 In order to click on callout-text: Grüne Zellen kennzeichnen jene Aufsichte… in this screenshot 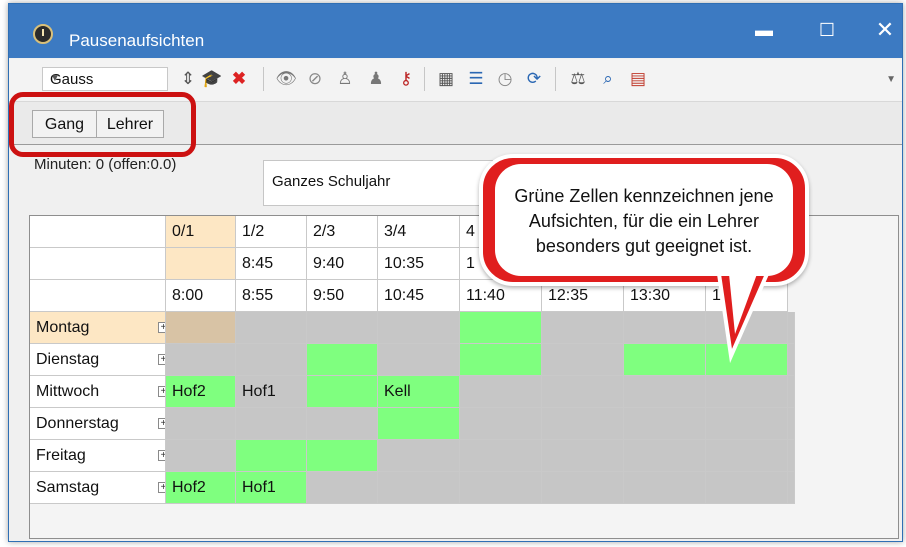, I will do `click(644, 221)`.